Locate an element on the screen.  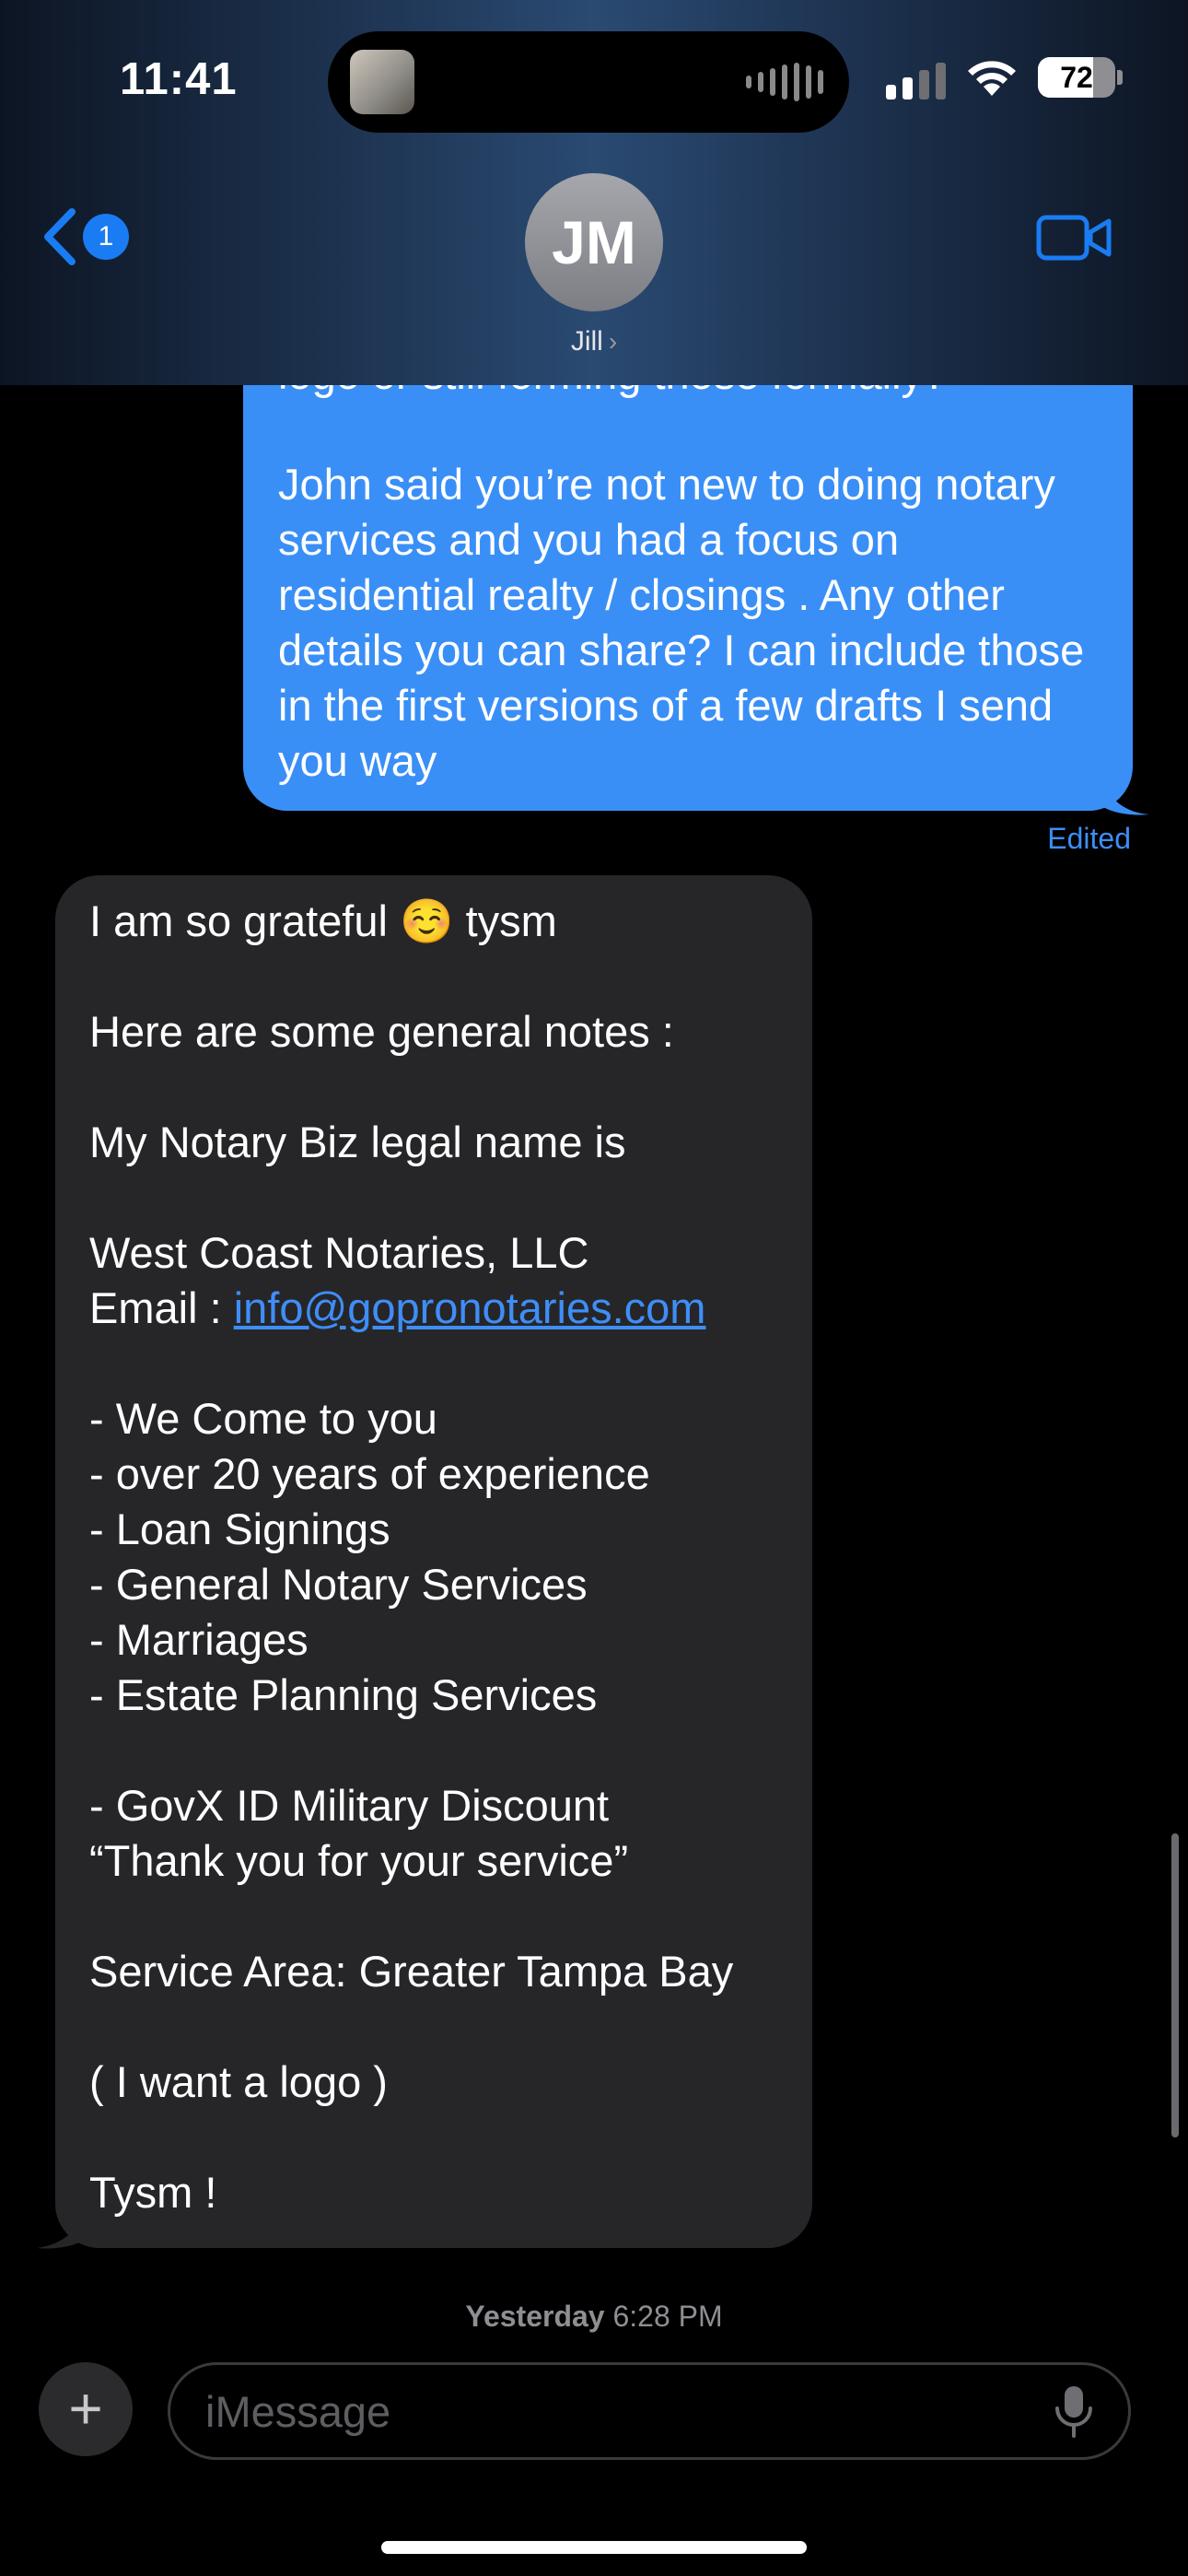
add-attachment-button: + is located at coordinates (86, 2409).